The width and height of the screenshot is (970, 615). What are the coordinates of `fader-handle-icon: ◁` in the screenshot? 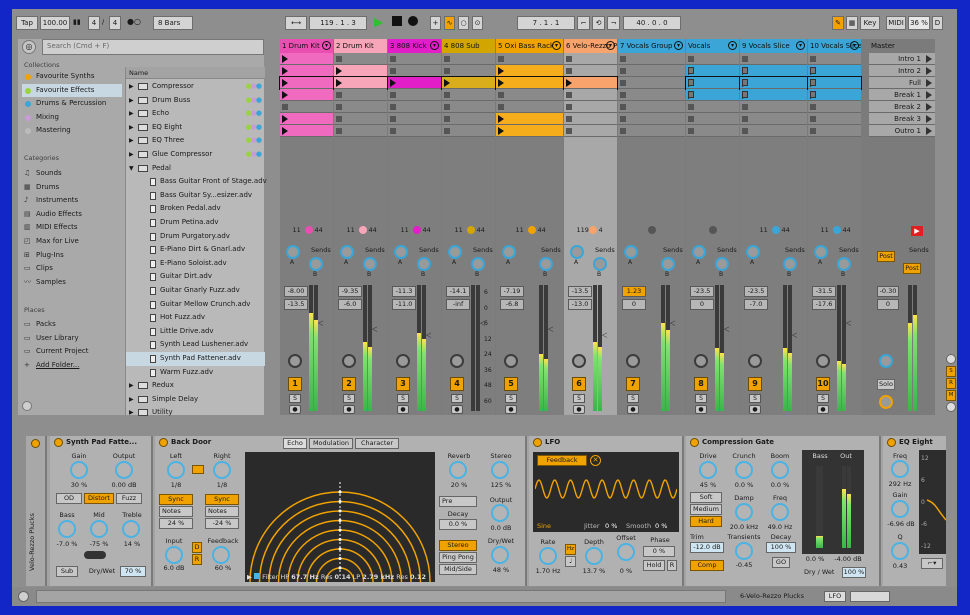 It's located at (550, 329).